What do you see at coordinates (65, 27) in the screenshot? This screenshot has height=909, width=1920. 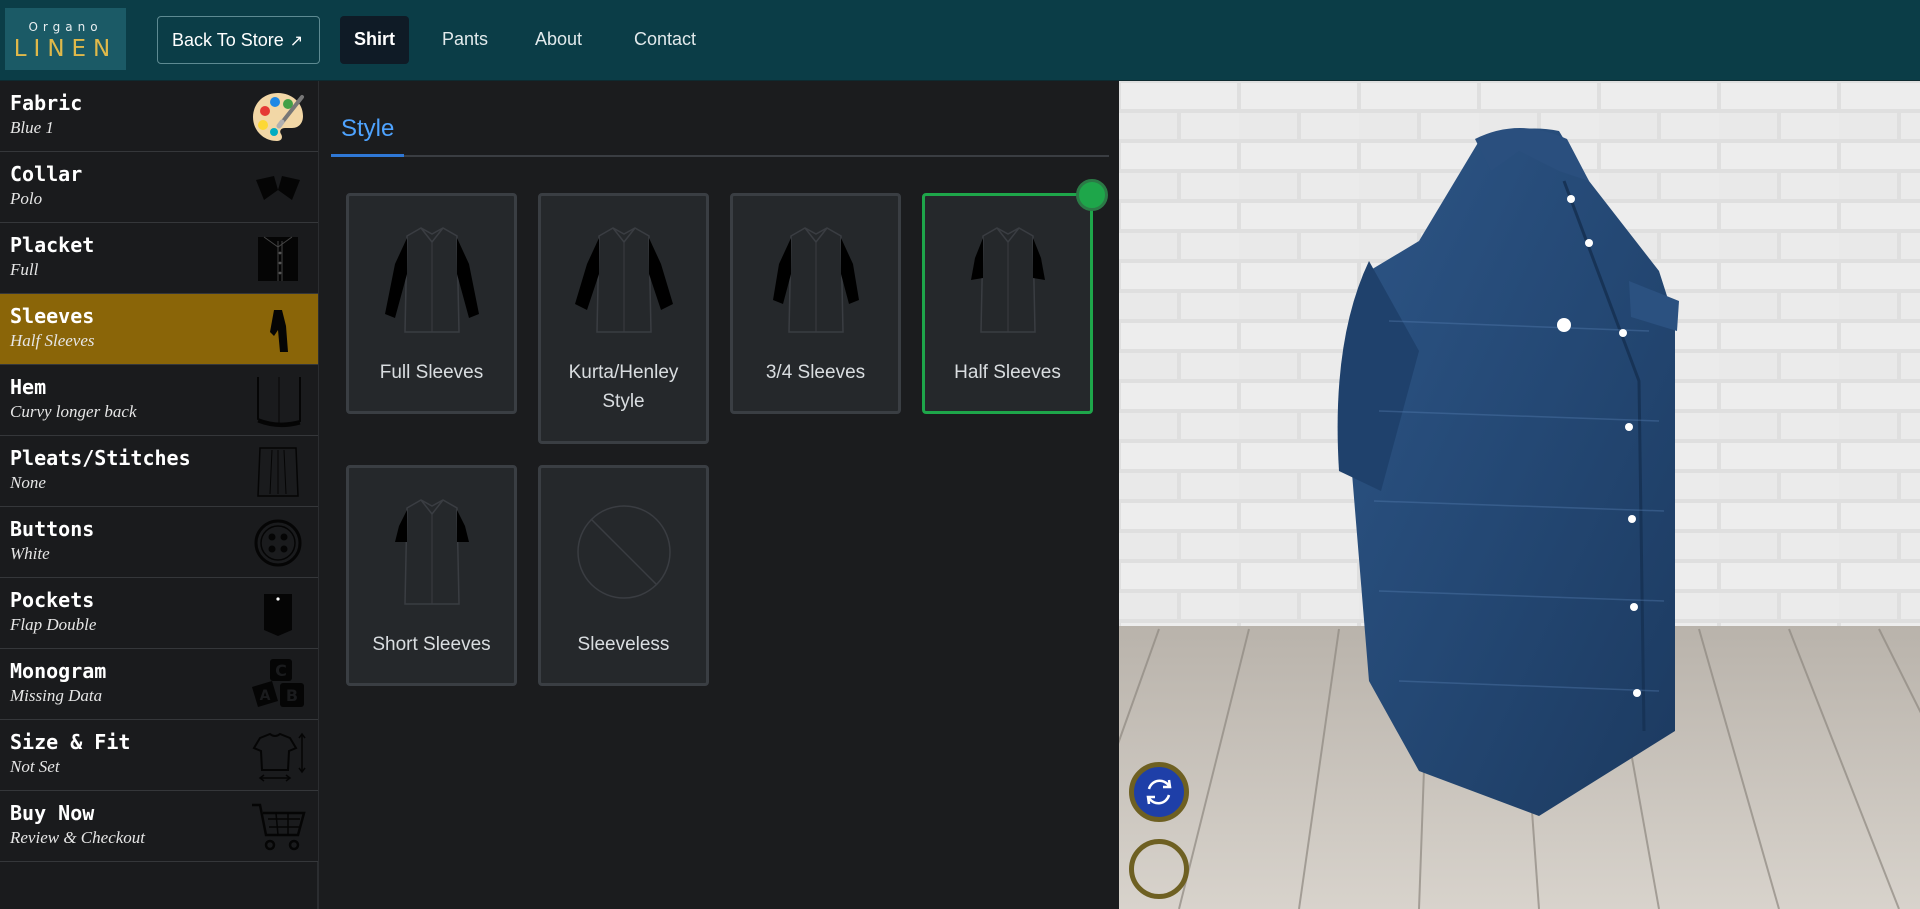 I see `logo-top-text: Organo` at bounding box center [65, 27].